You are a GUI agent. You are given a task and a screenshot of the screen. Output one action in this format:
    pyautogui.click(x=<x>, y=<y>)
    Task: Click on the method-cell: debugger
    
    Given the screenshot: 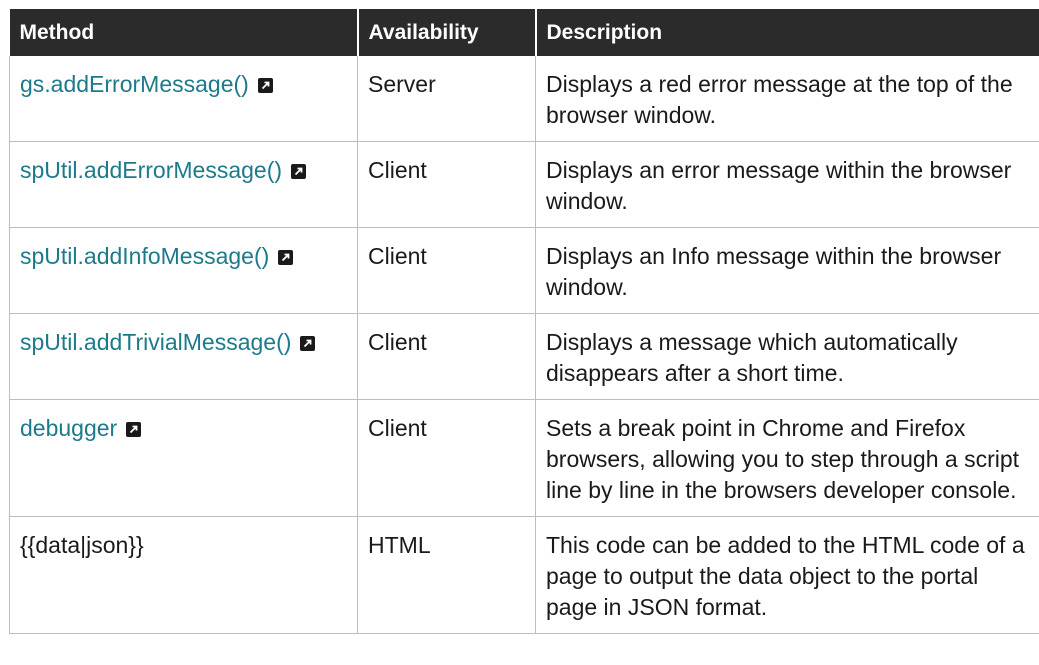 What is the action you would take?
    pyautogui.click(x=183, y=458)
    